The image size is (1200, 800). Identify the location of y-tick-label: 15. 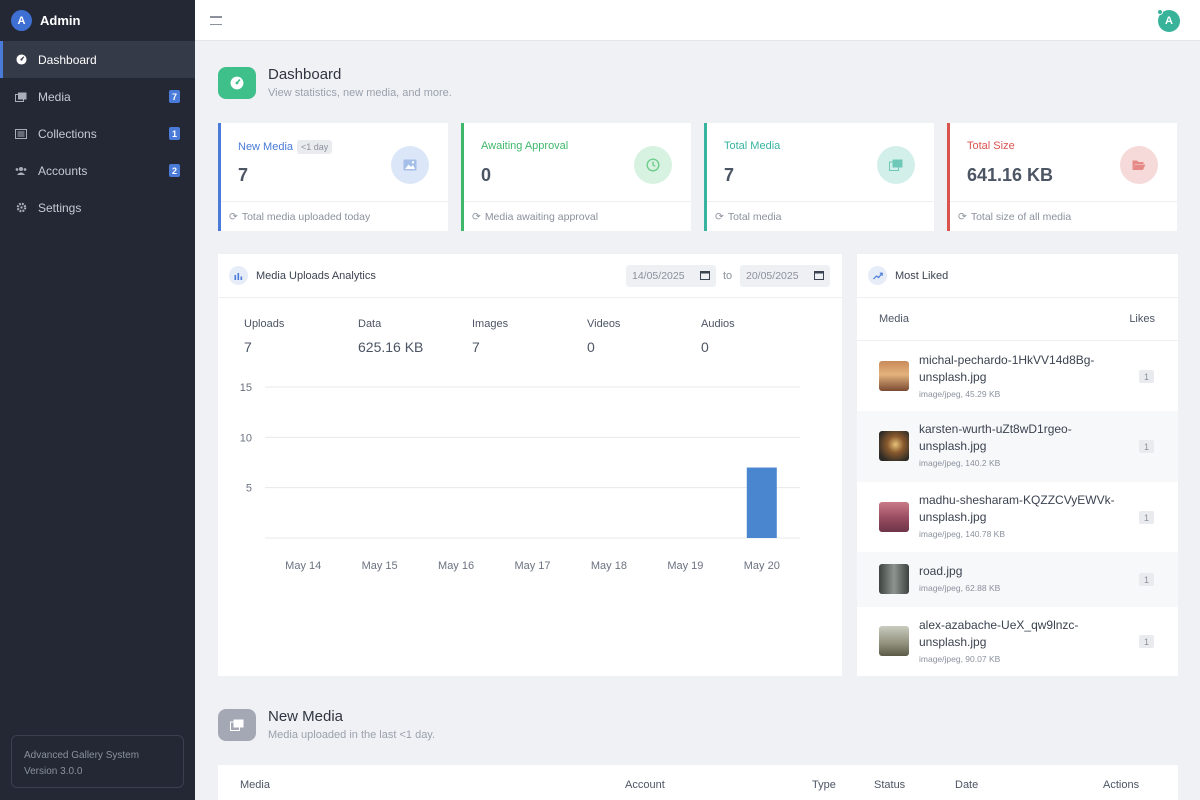
(246, 388).